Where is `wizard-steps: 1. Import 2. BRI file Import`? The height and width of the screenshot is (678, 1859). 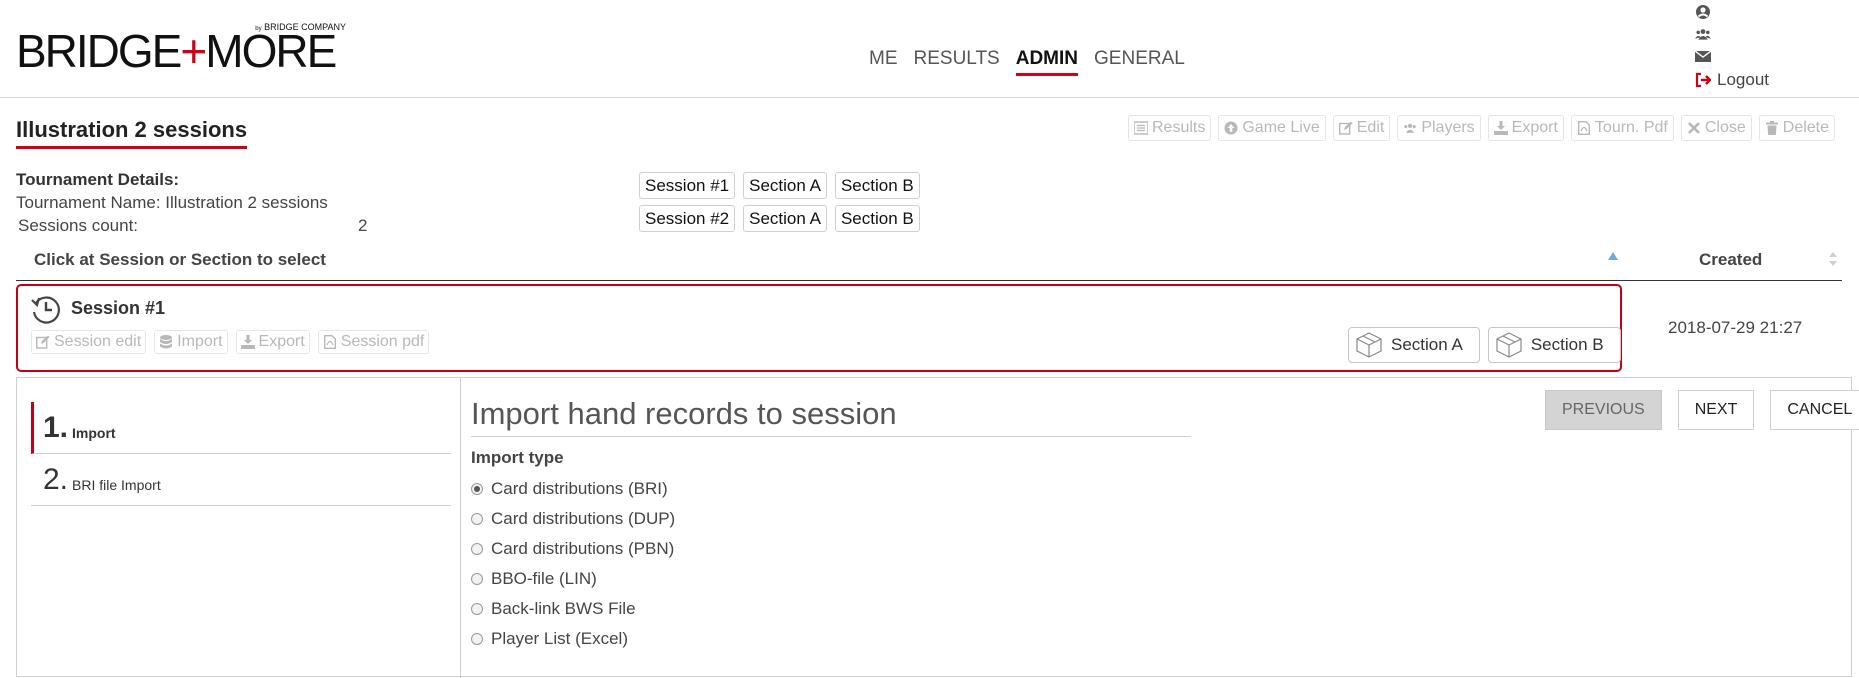 wizard-steps: 1. Import 2. BRI file Import is located at coordinates (241, 454).